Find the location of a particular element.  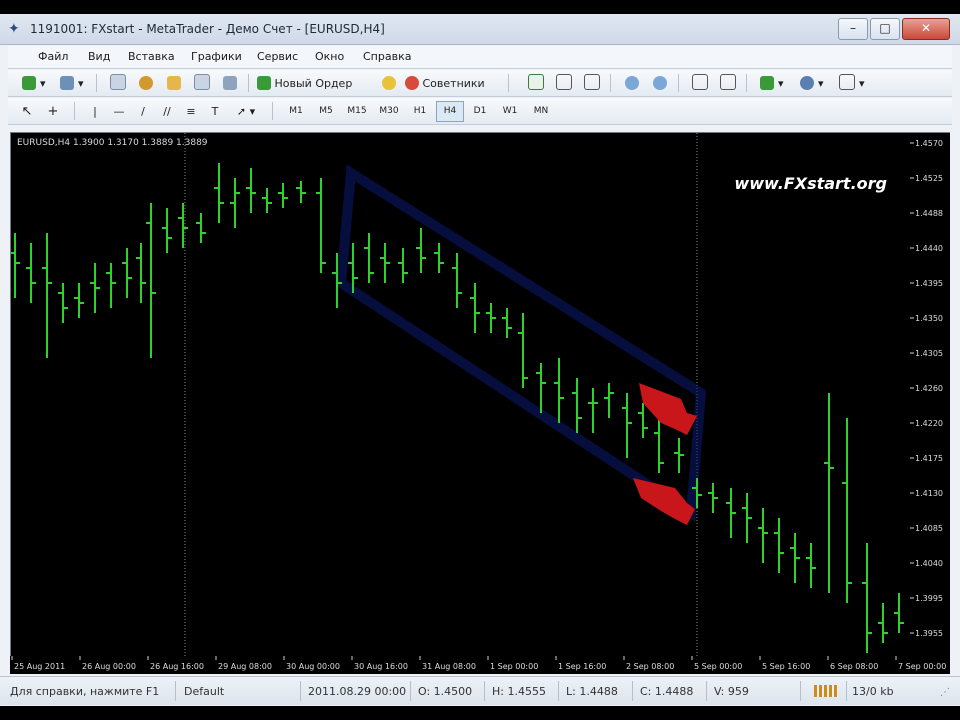

bar-chart-button is located at coordinates (536, 83).